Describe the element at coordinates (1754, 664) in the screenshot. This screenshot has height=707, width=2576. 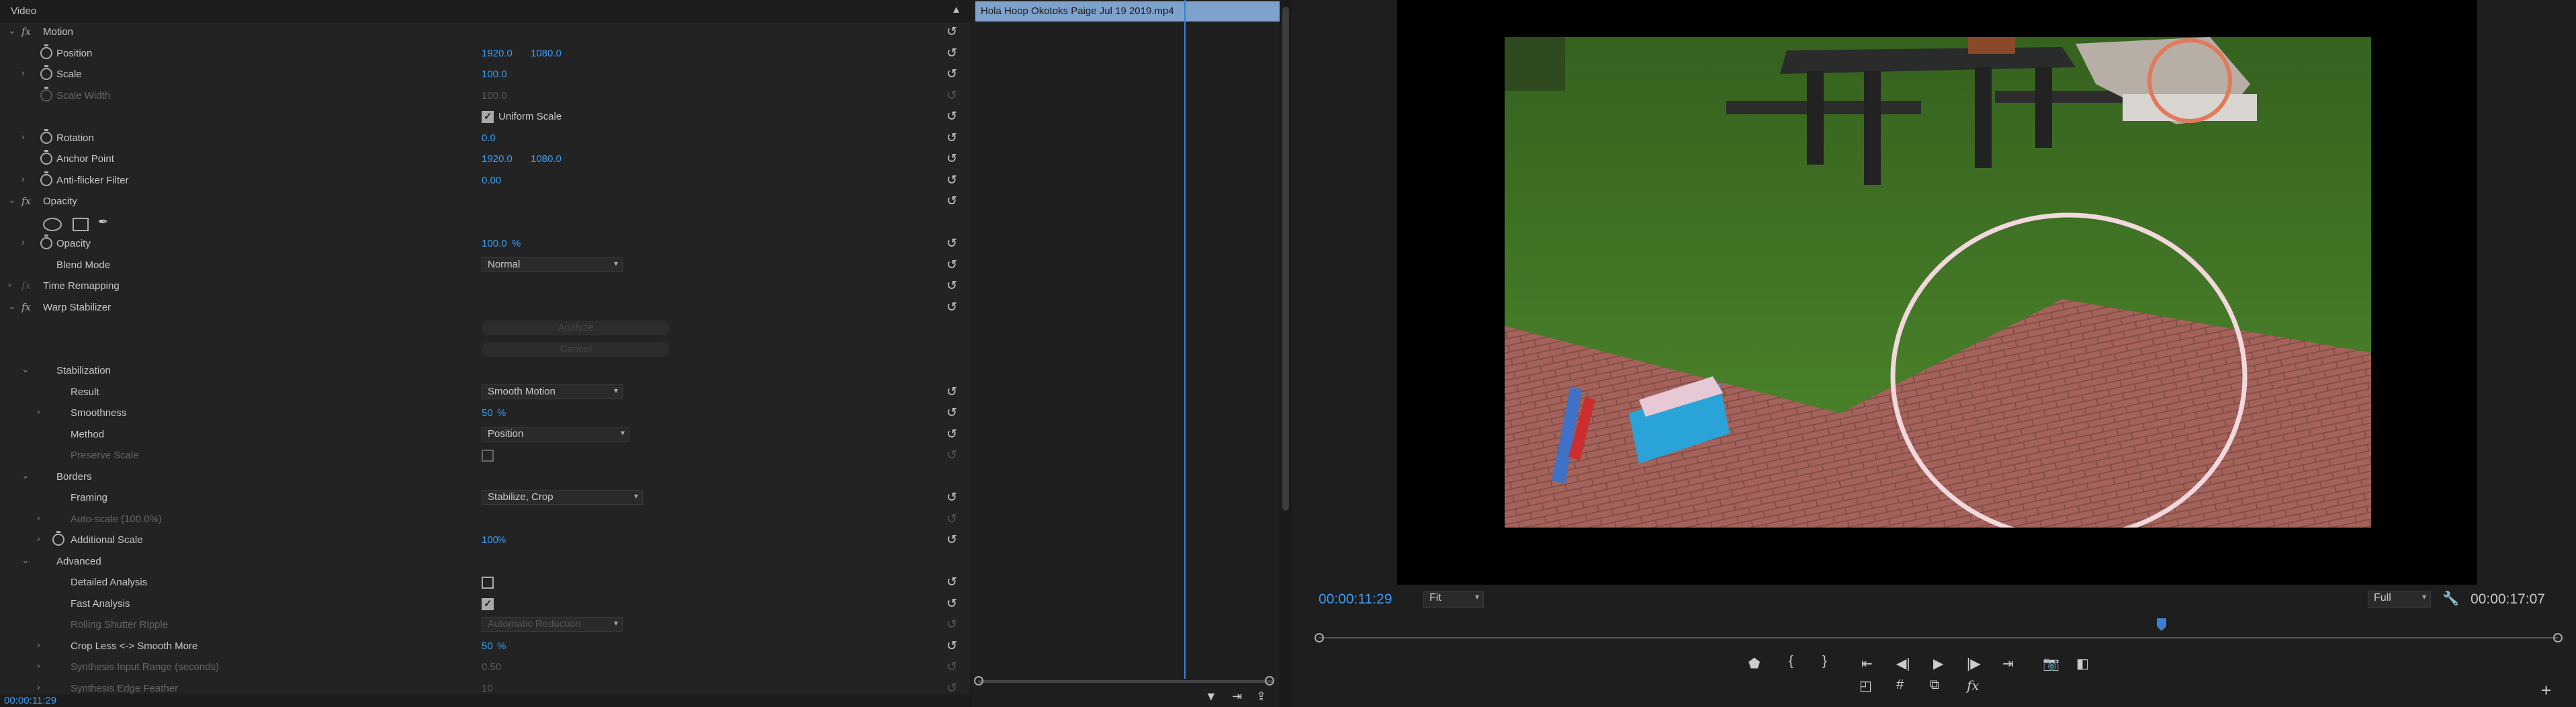
I see `add-marker-icon: ⬟` at that location.